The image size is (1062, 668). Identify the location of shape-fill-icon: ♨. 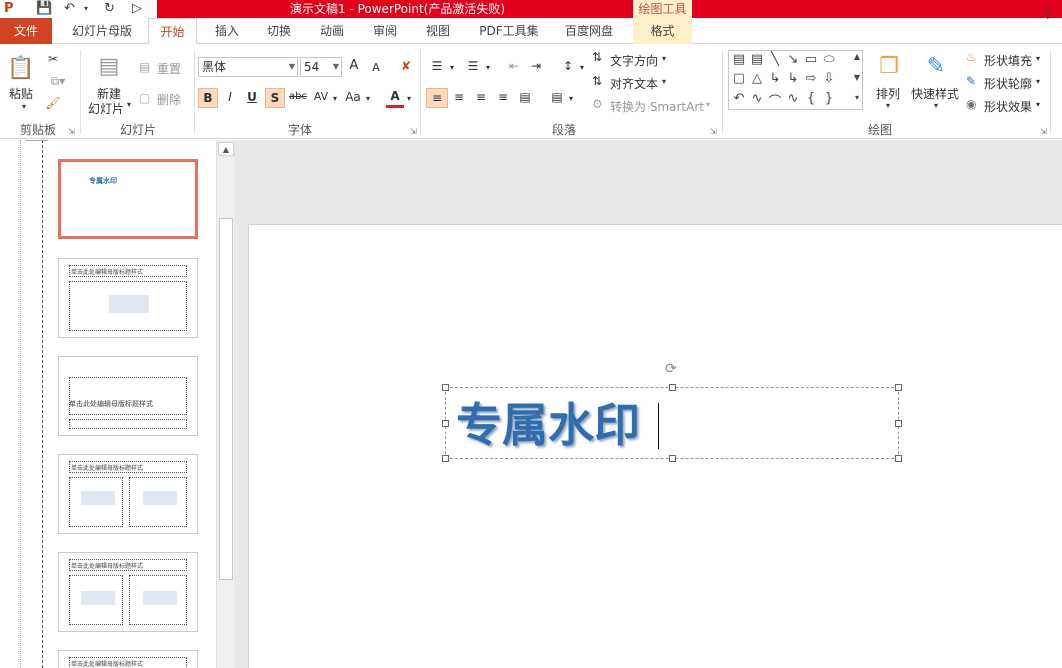
(971, 57).